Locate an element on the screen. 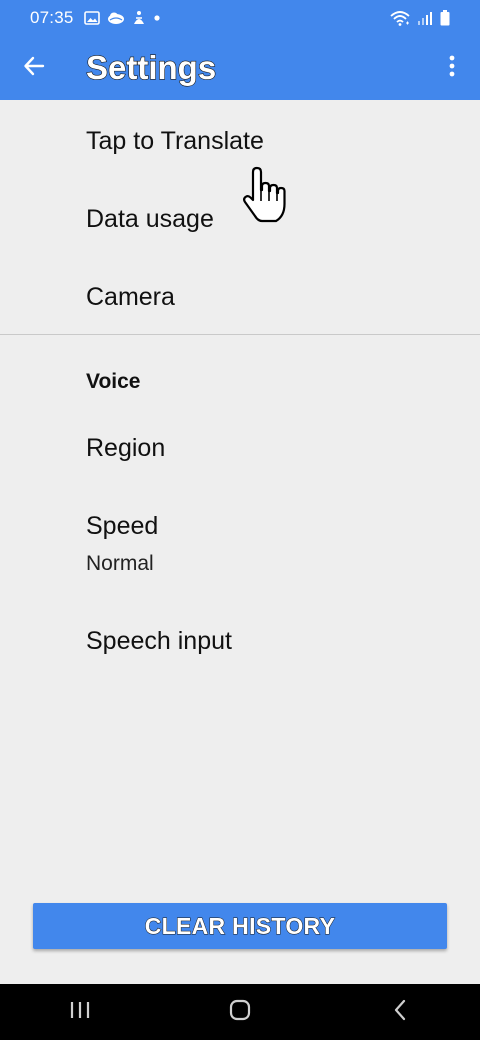  home-icon is located at coordinates (240, 1012).